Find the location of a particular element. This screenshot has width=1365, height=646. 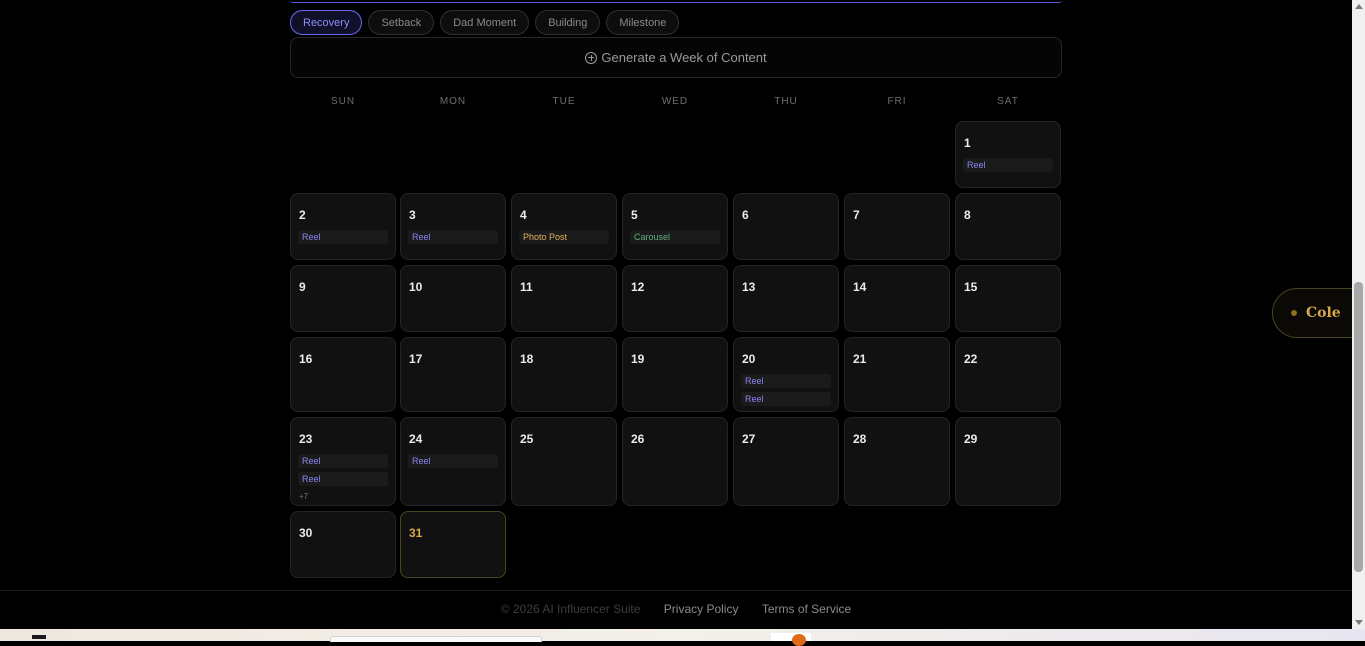

day-number: 30 is located at coordinates (306, 533).